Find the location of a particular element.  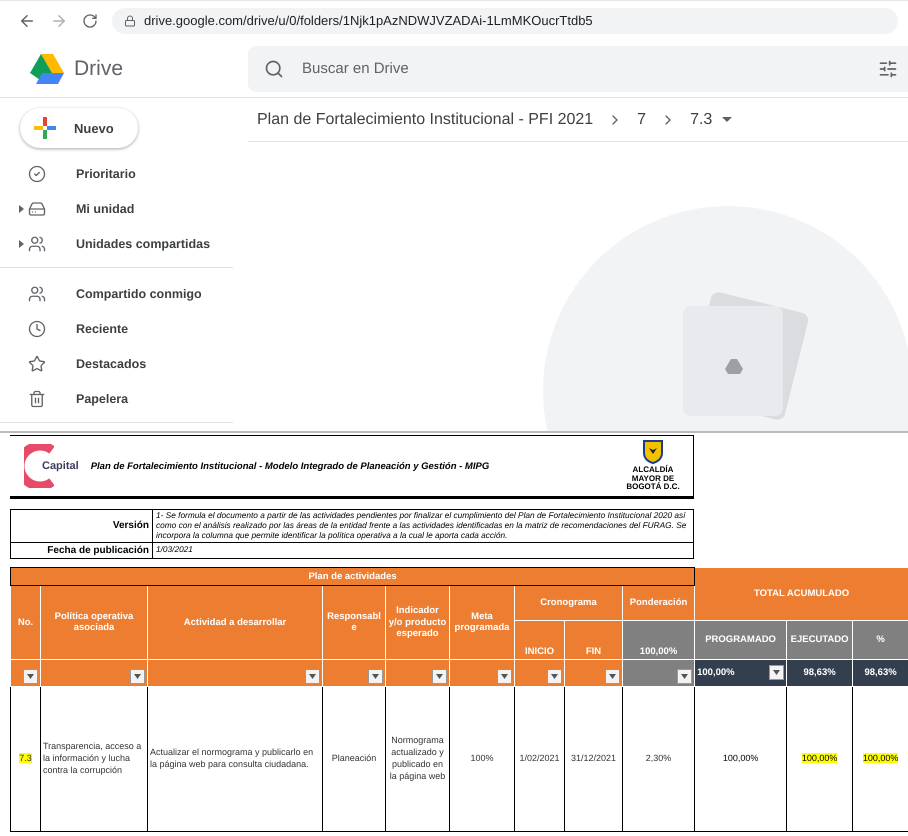

search-field: Buscar en Drive is located at coordinates (578, 69).